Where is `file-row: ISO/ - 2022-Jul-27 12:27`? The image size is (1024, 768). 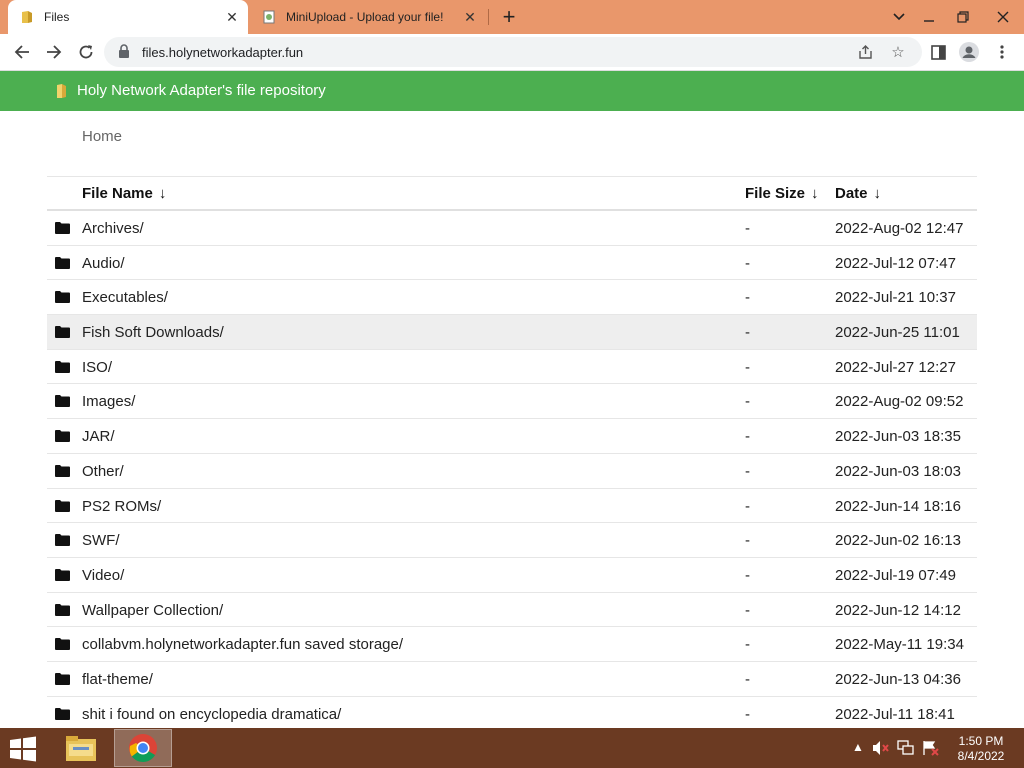 file-row: ISO/ - 2022-Jul-27 12:27 is located at coordinates (512, 367).